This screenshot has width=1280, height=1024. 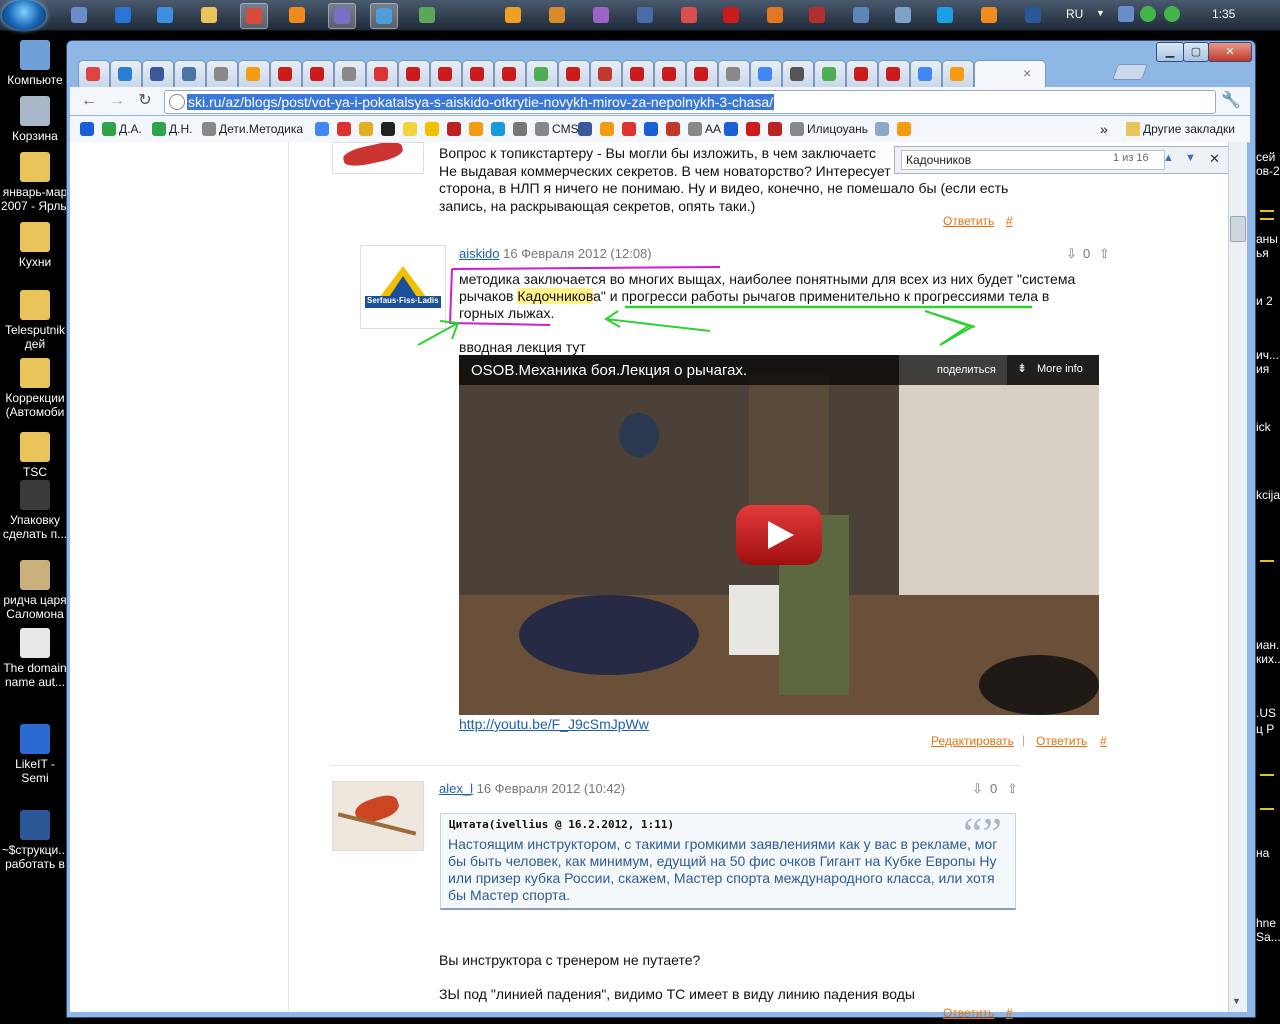 What do you see at coordinates (252, 129) in the screenshot?
I see `bookmark-item: Дети.Методика` at bounding box center [252, 129].